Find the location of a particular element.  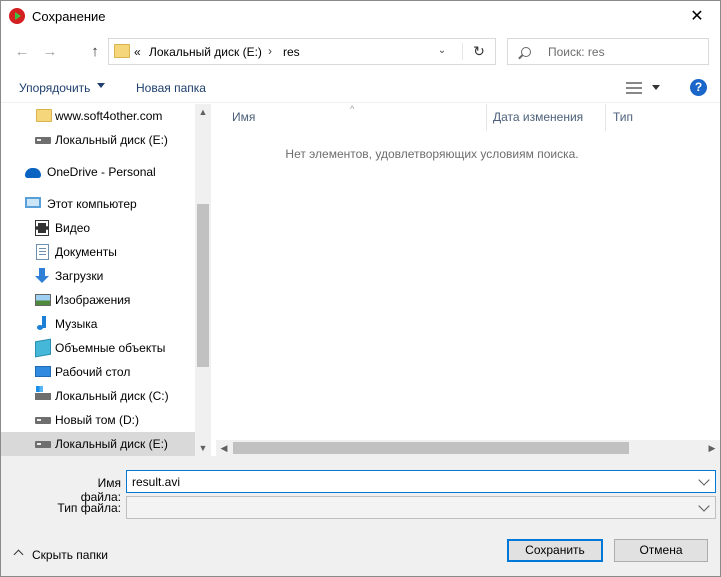

nav-item-this-pc: Этот компьютер is located at coordinates (98, 204).